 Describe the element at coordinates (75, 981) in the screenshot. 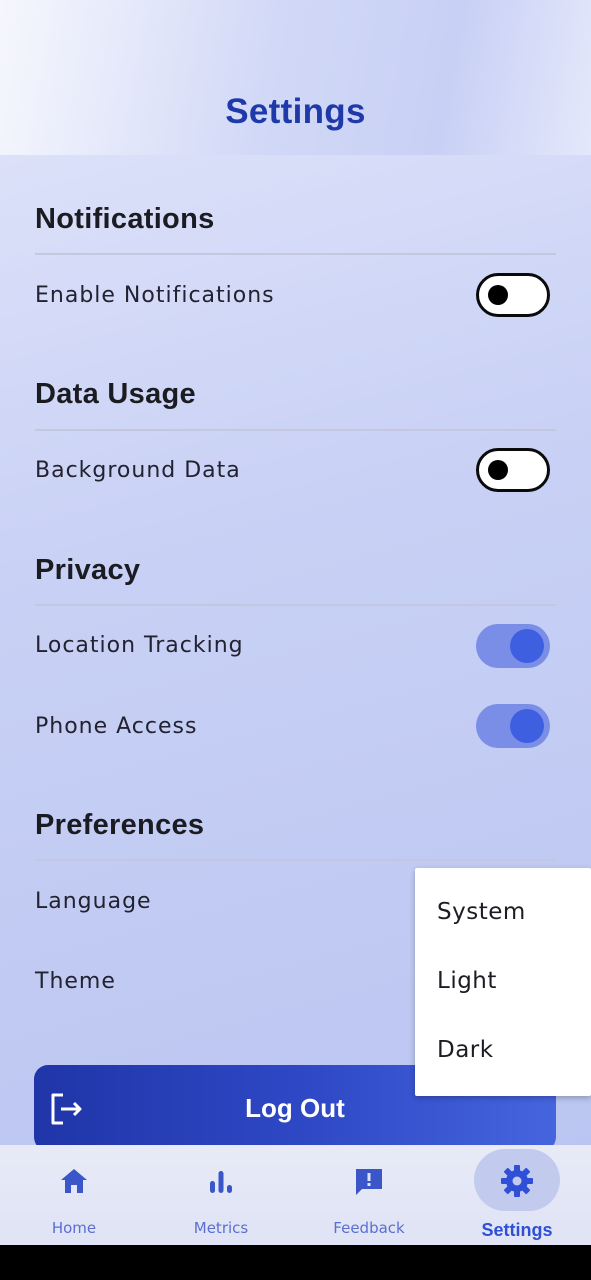

I see `theme-label: Theme` at that location.